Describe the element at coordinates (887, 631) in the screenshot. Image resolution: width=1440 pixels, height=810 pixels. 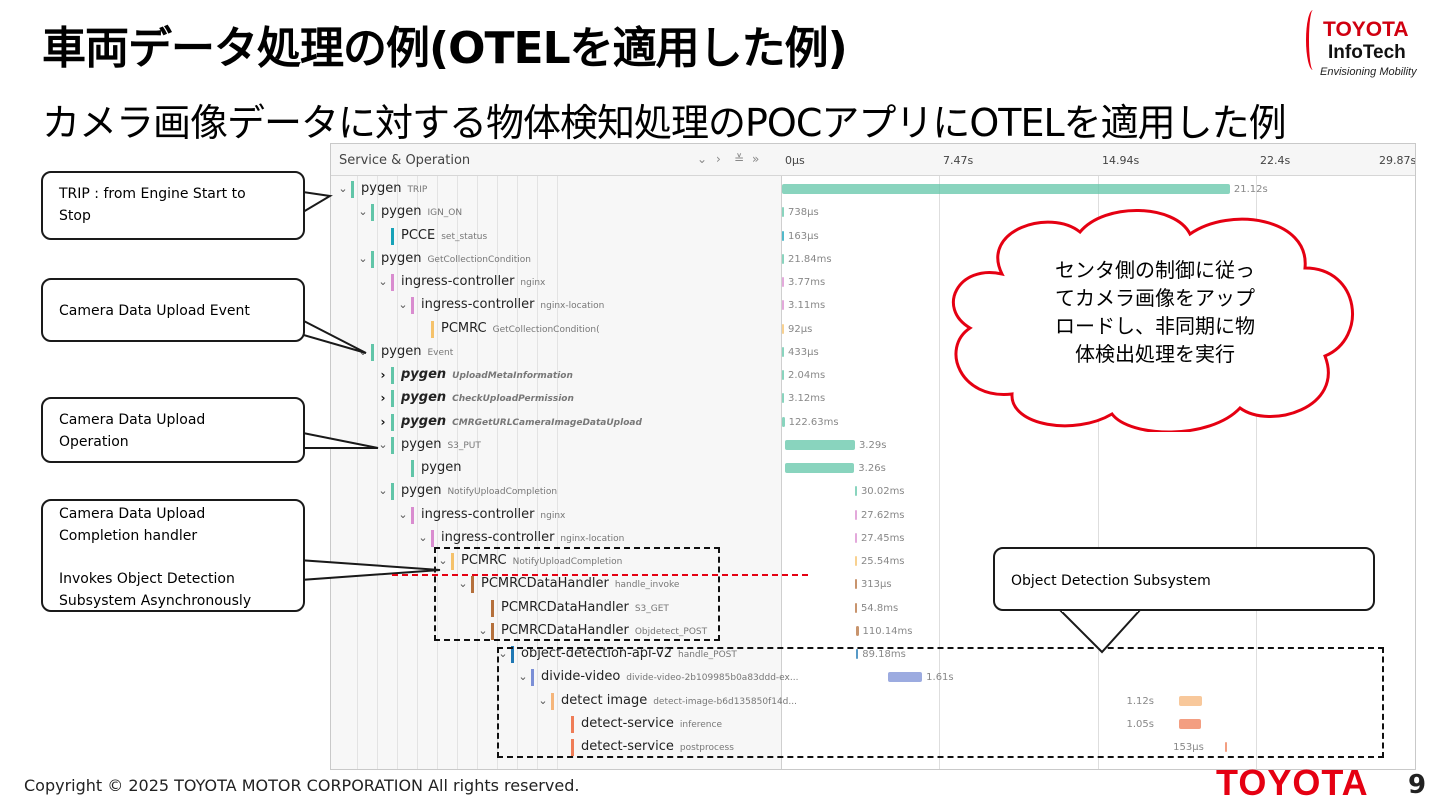
I see `span-duration: 110.14ms` at that location.